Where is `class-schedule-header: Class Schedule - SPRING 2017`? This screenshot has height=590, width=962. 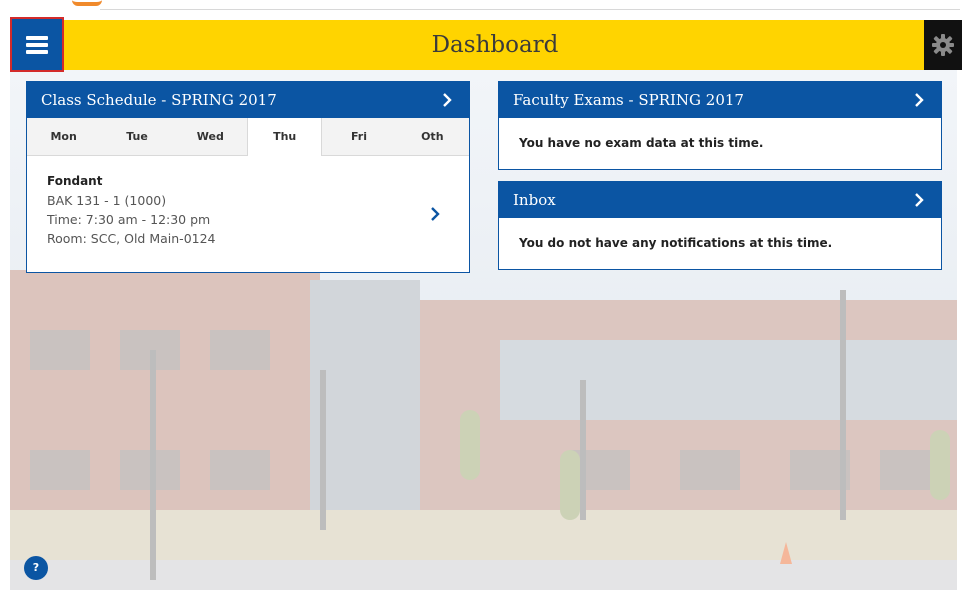 class-schedule-header: Class Schedule - SPRING 2017 is located at coordinates (248, 100).